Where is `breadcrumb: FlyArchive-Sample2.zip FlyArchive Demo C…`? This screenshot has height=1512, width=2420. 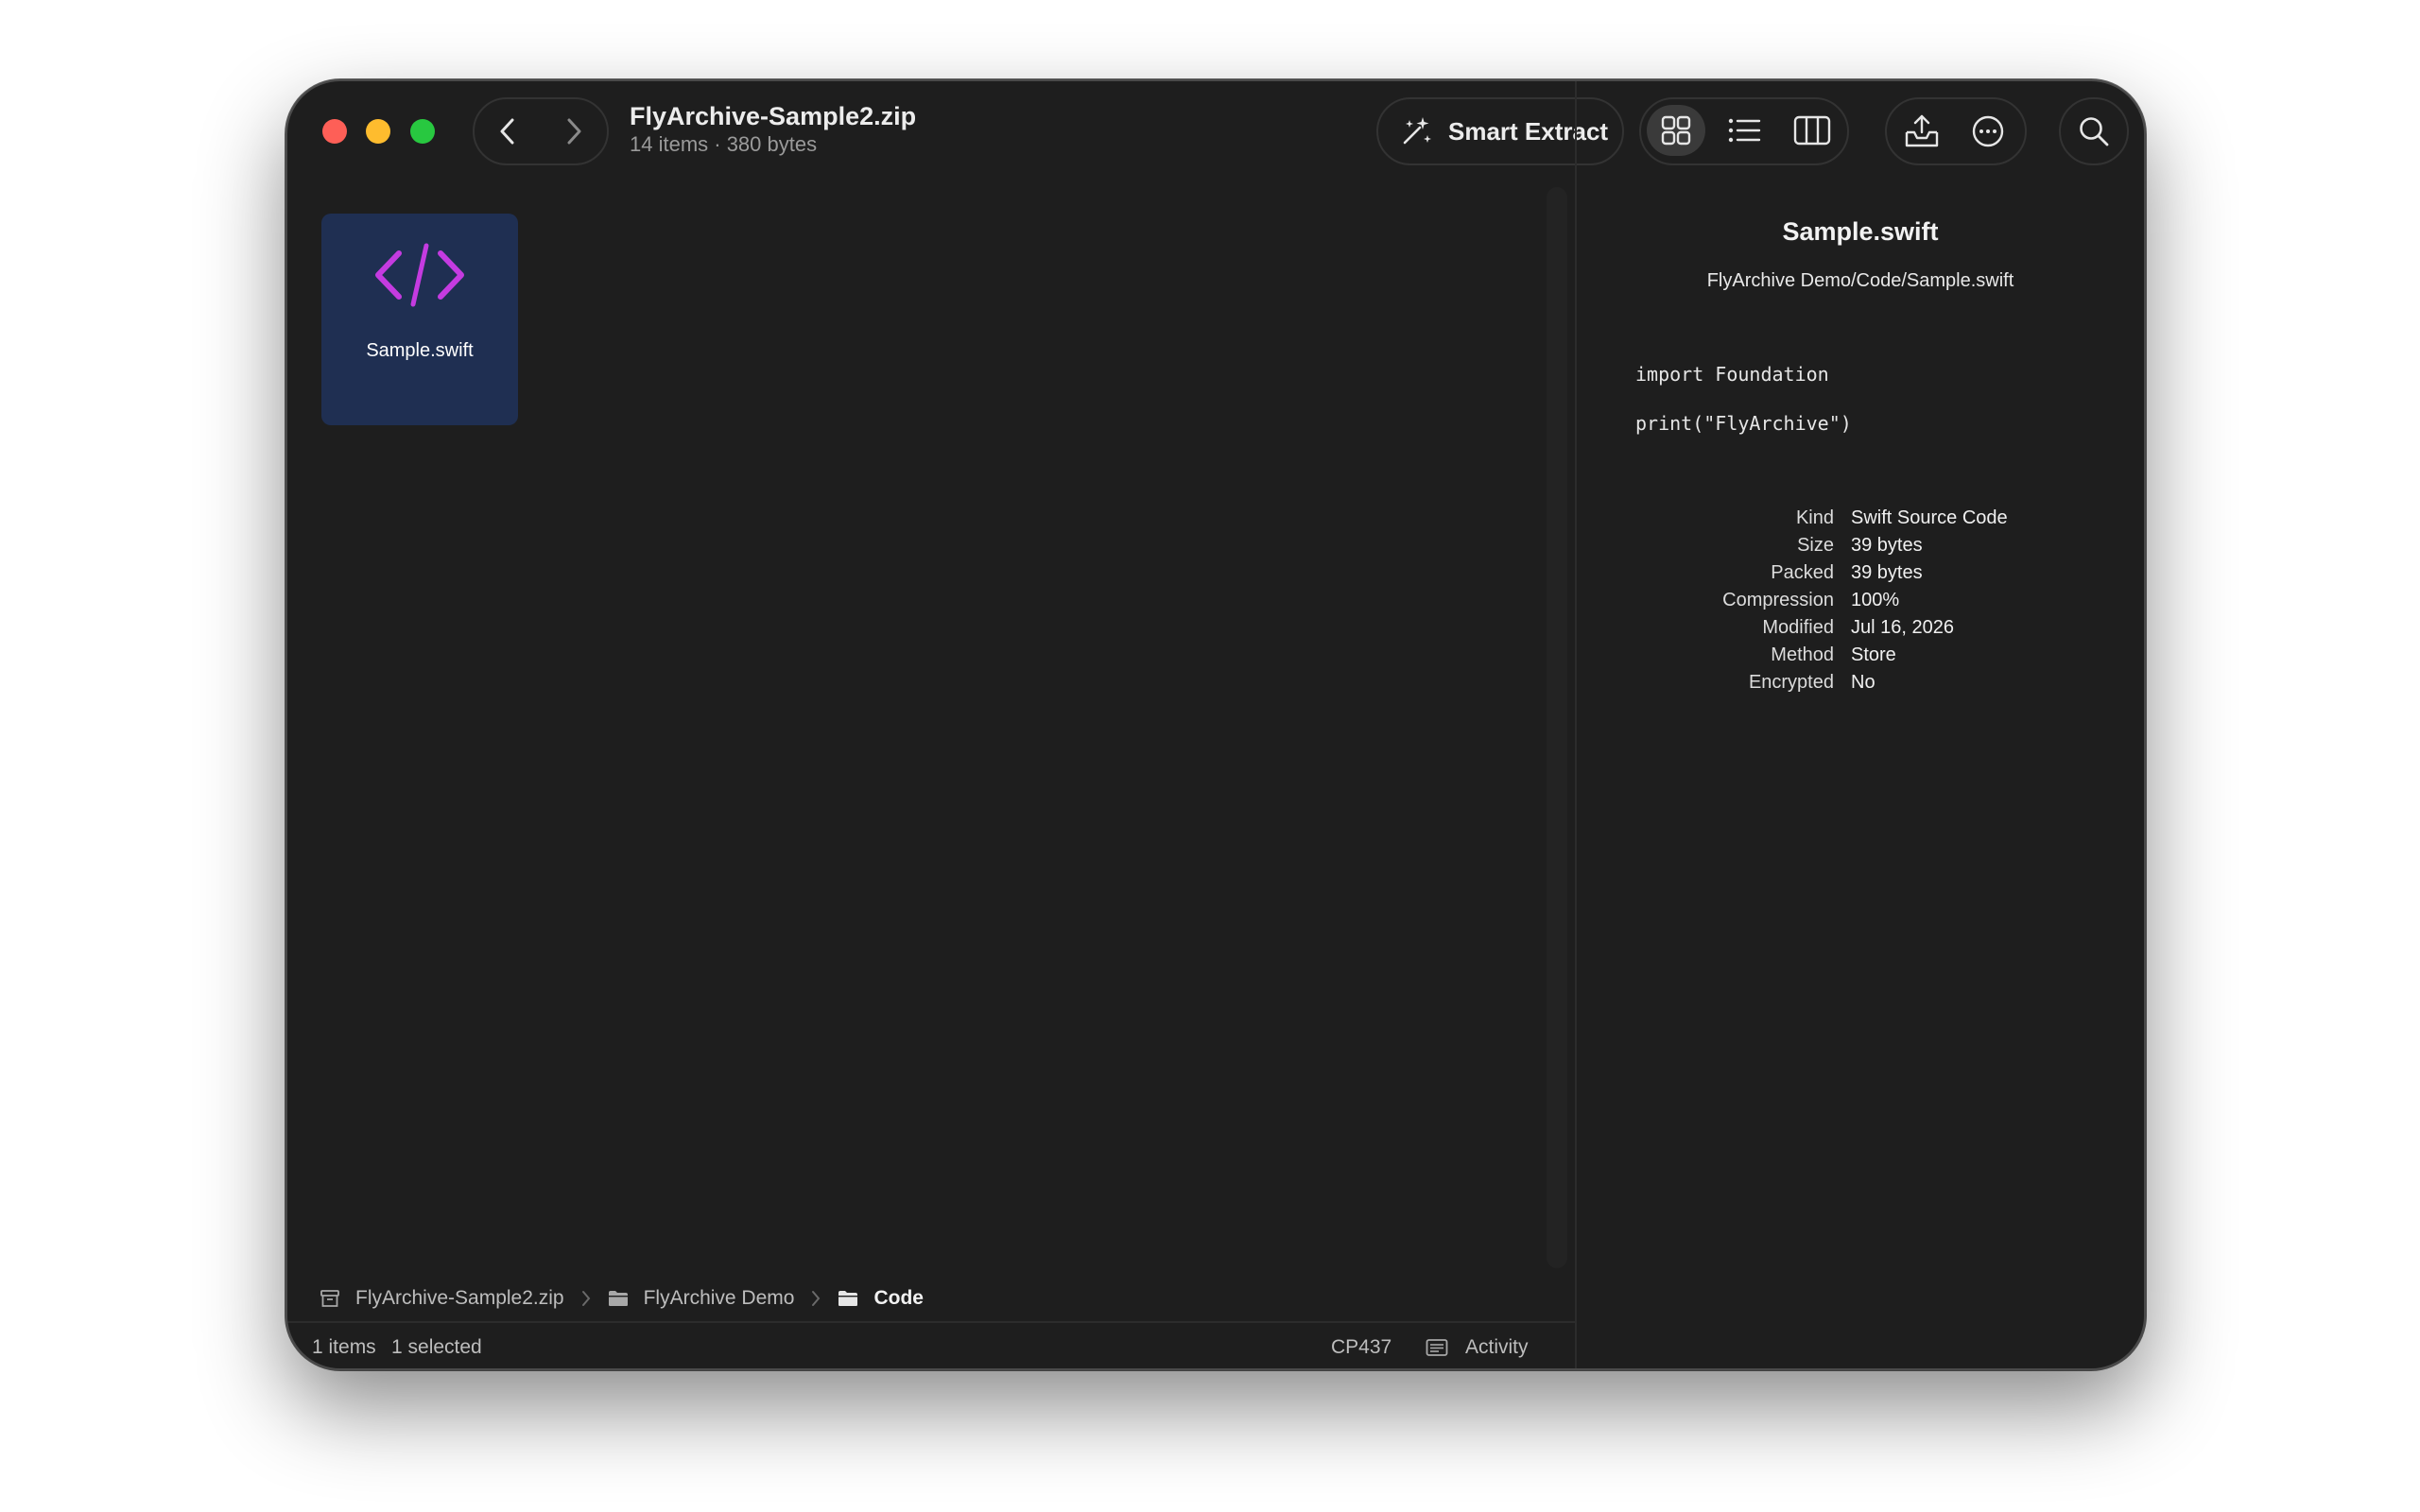
breadcrumb: FlyArchive-Sample2.zip FlyArchive Demo C… is located at coordinates (622, 1298).